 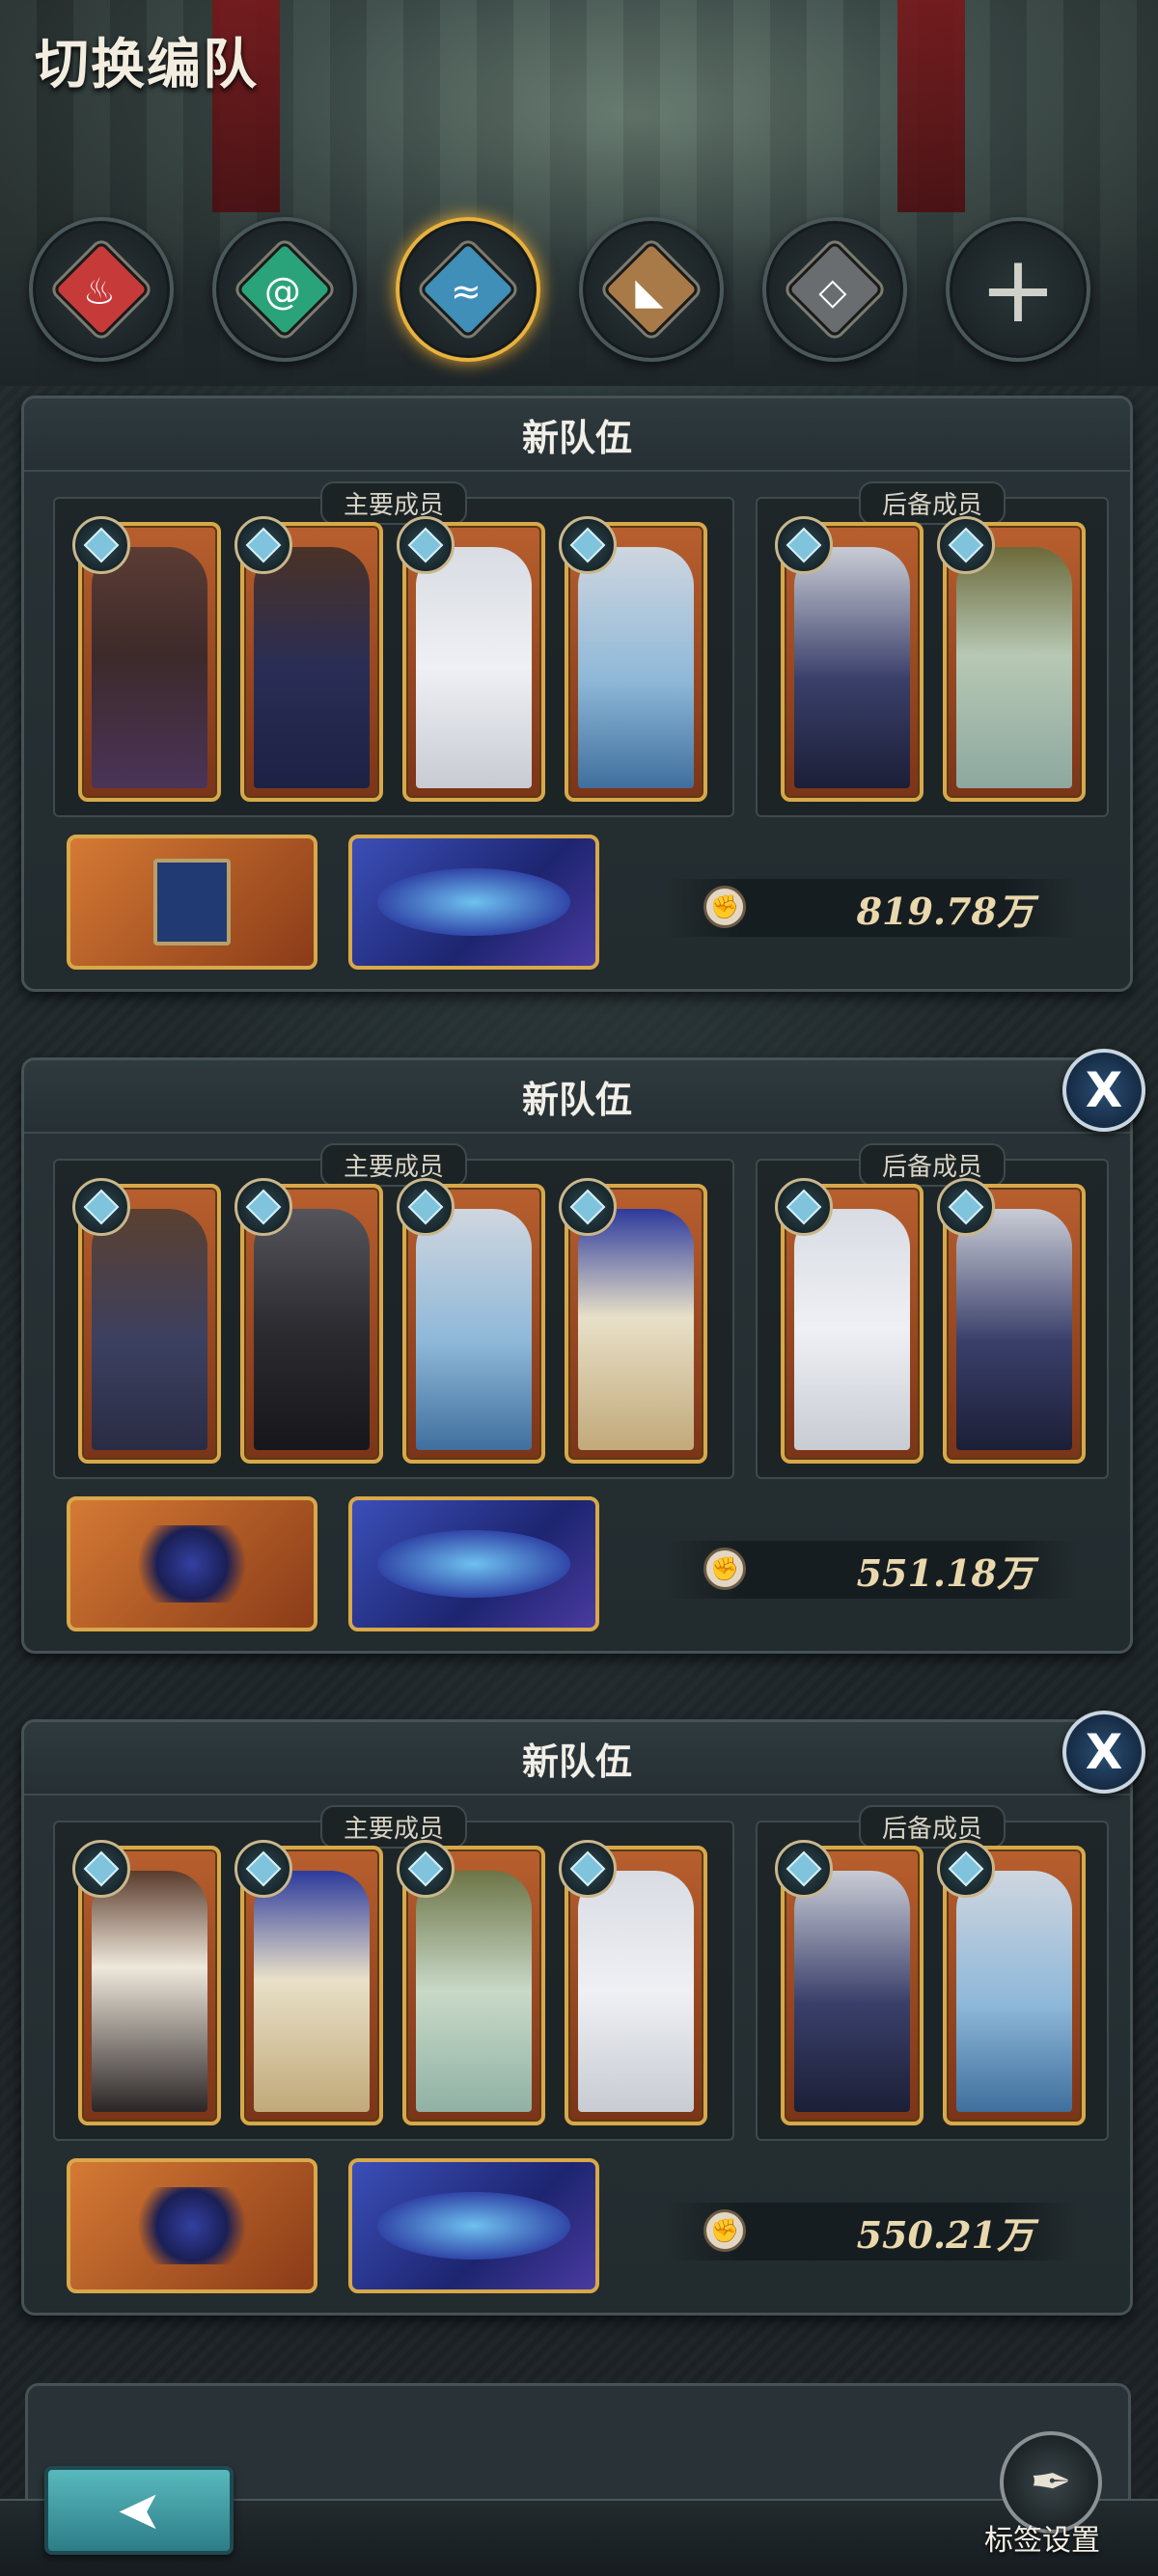 I want to click on element-tab-water: ≈, so click(x=468, y=290).